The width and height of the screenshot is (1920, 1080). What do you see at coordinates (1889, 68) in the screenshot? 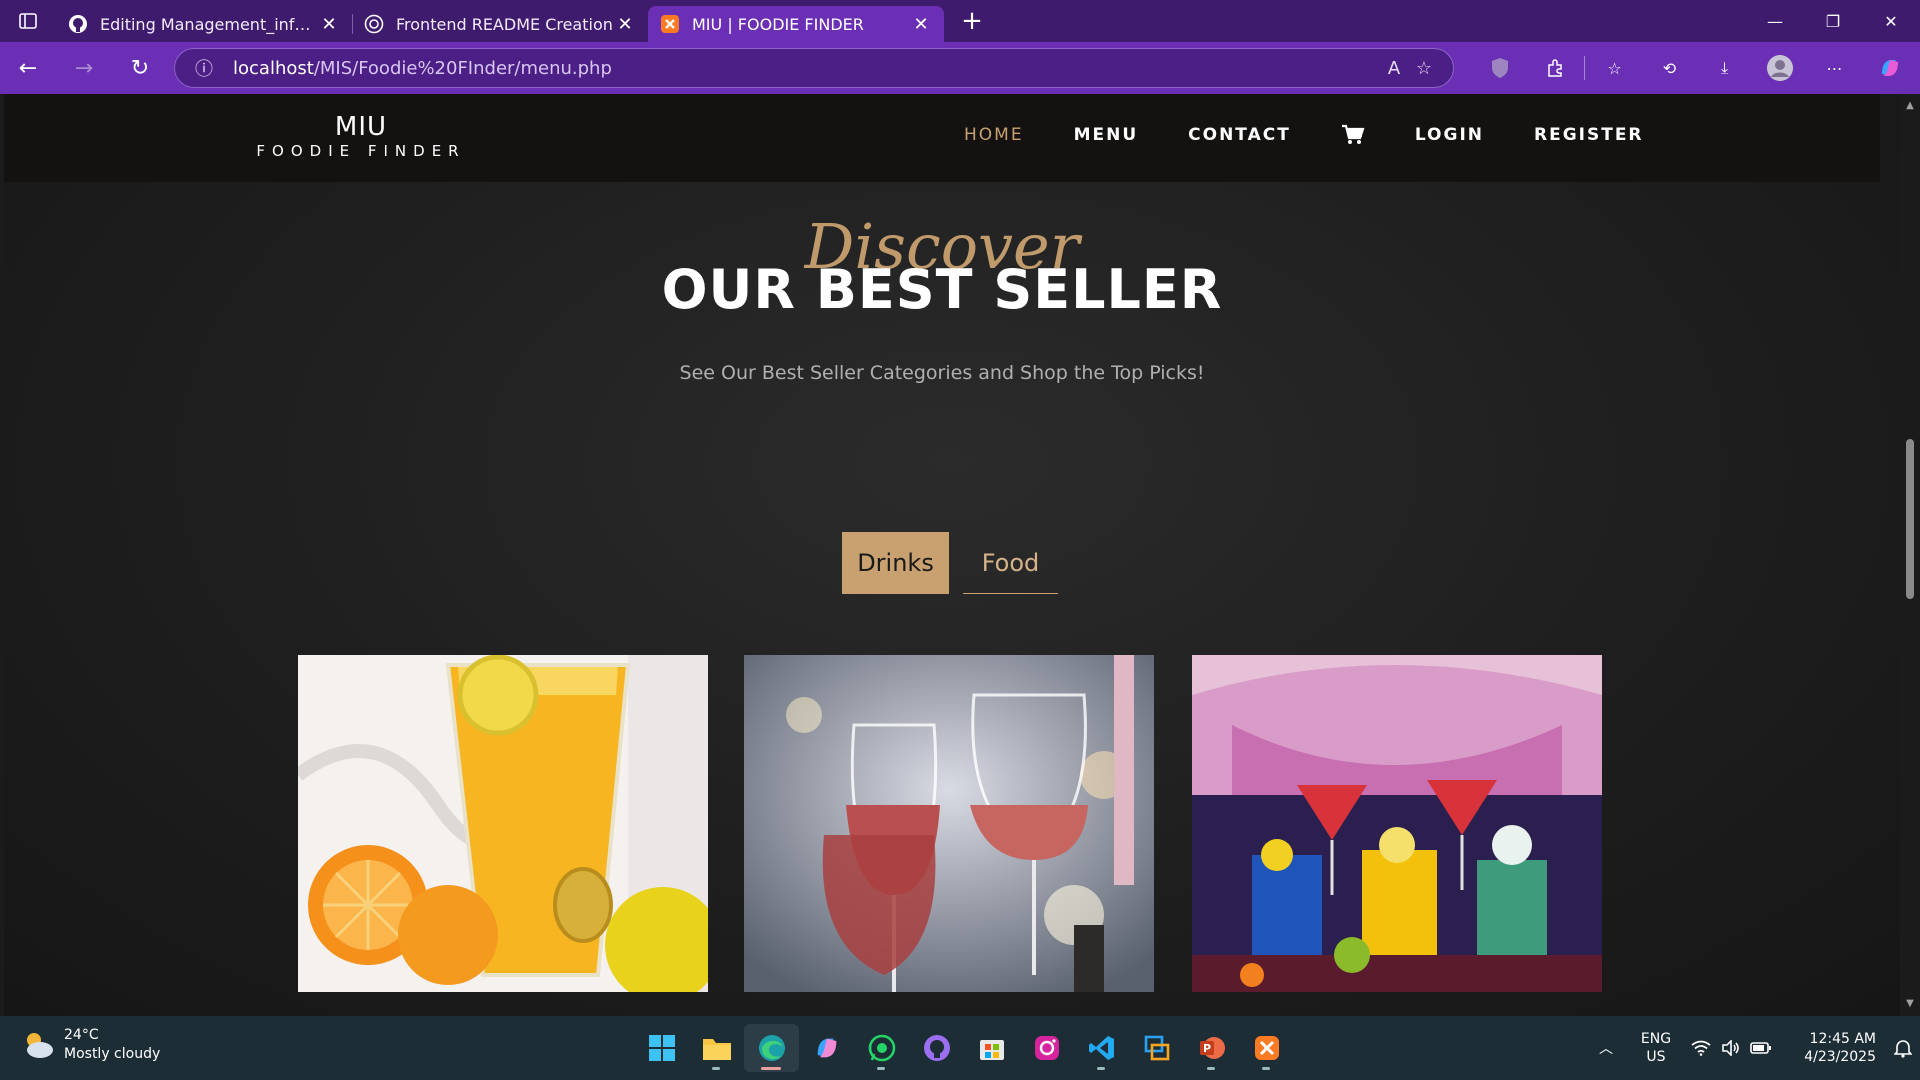
I see `copilot-icon` at bounding box center [1889, 68].